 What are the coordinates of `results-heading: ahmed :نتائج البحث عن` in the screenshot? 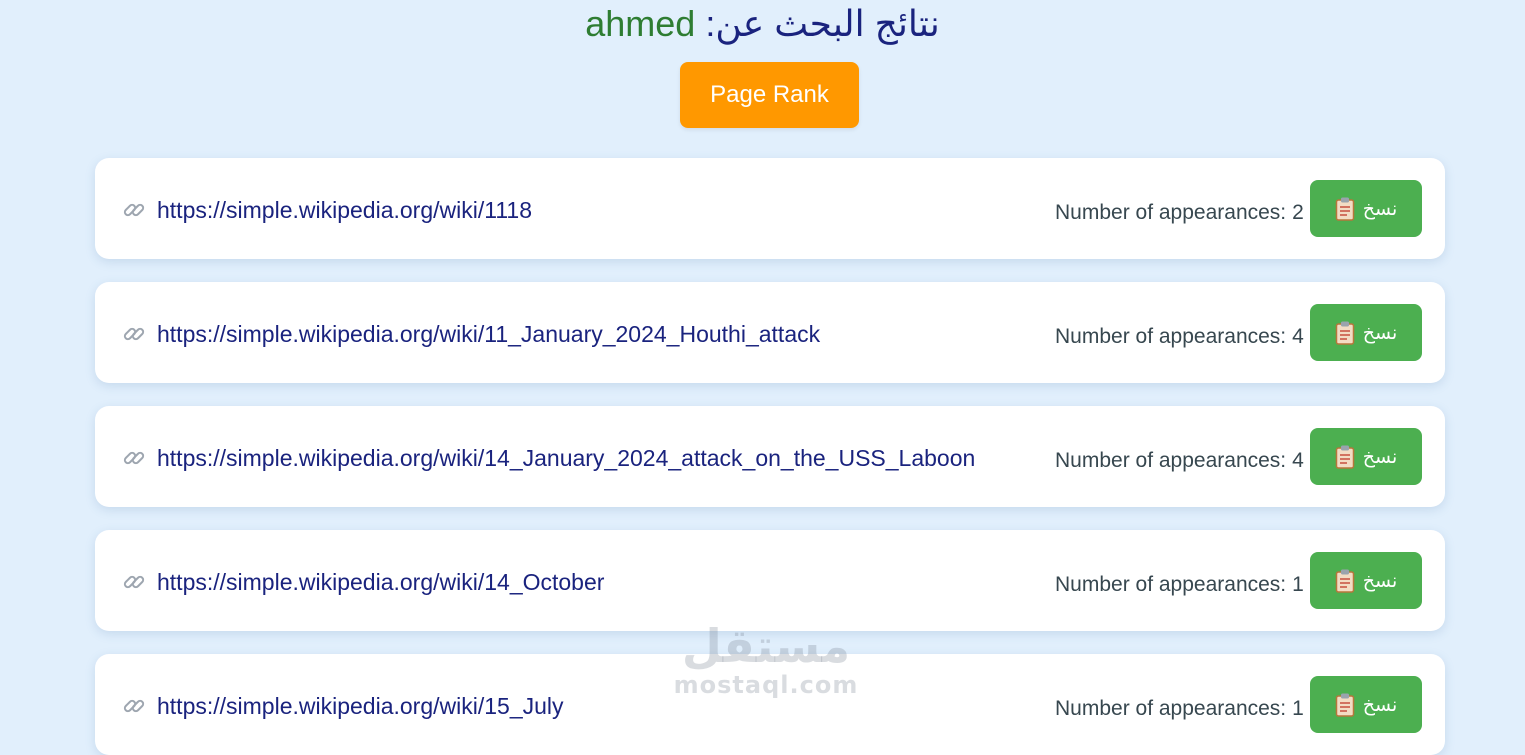 It's located at (762, 24).